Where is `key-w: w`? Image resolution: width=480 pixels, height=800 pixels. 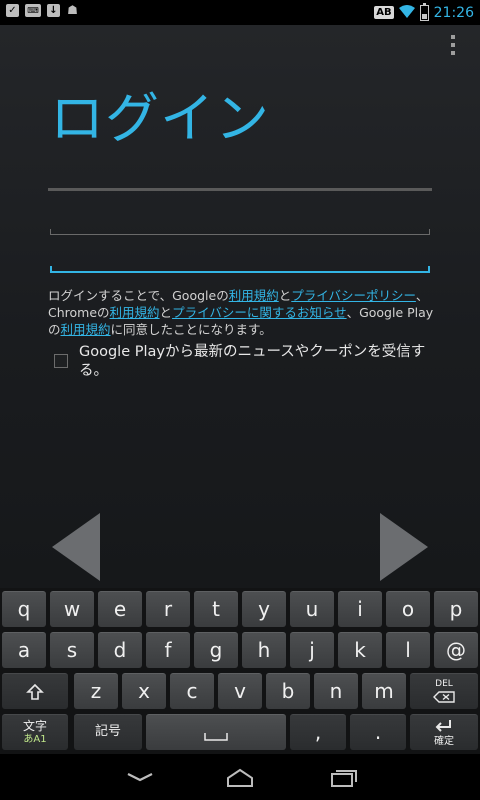
key-w: w is located at coordinates (72, 609).